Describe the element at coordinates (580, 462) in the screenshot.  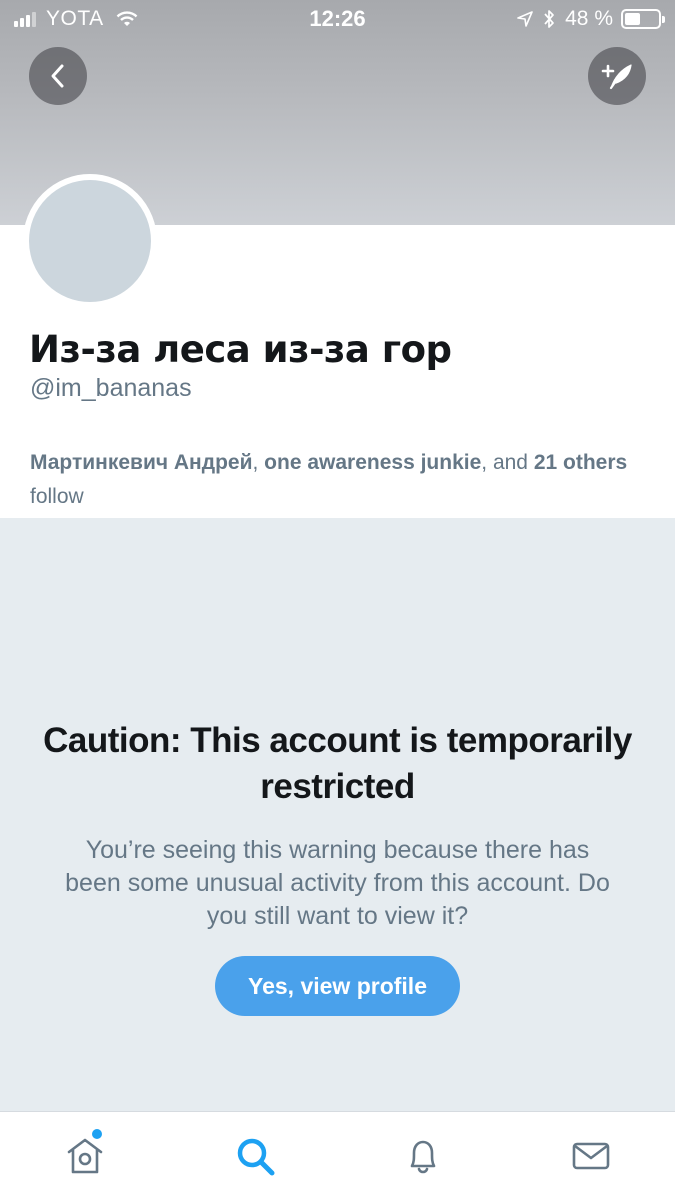
I see `follower-others-count: 21 others` at that location.